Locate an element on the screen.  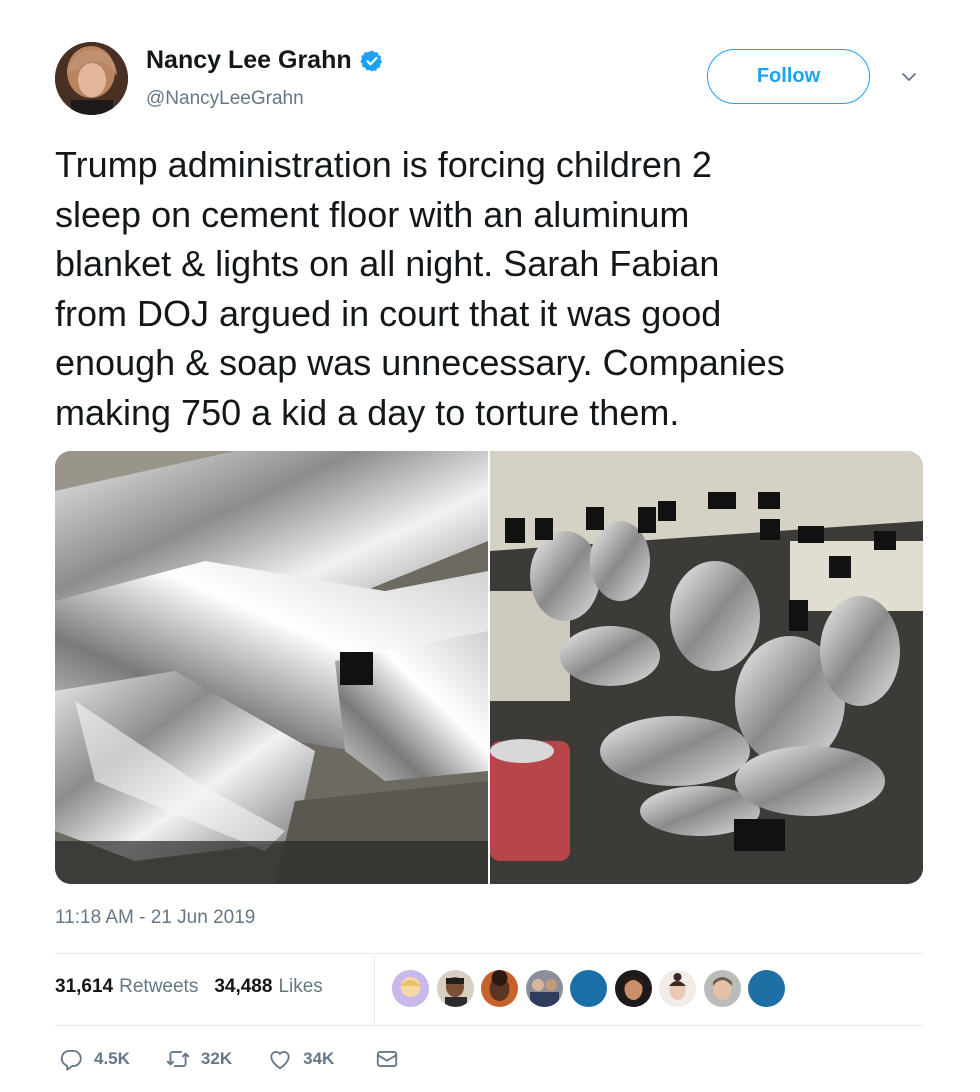
verified-badge-icon is located at coordinates (370, 60).